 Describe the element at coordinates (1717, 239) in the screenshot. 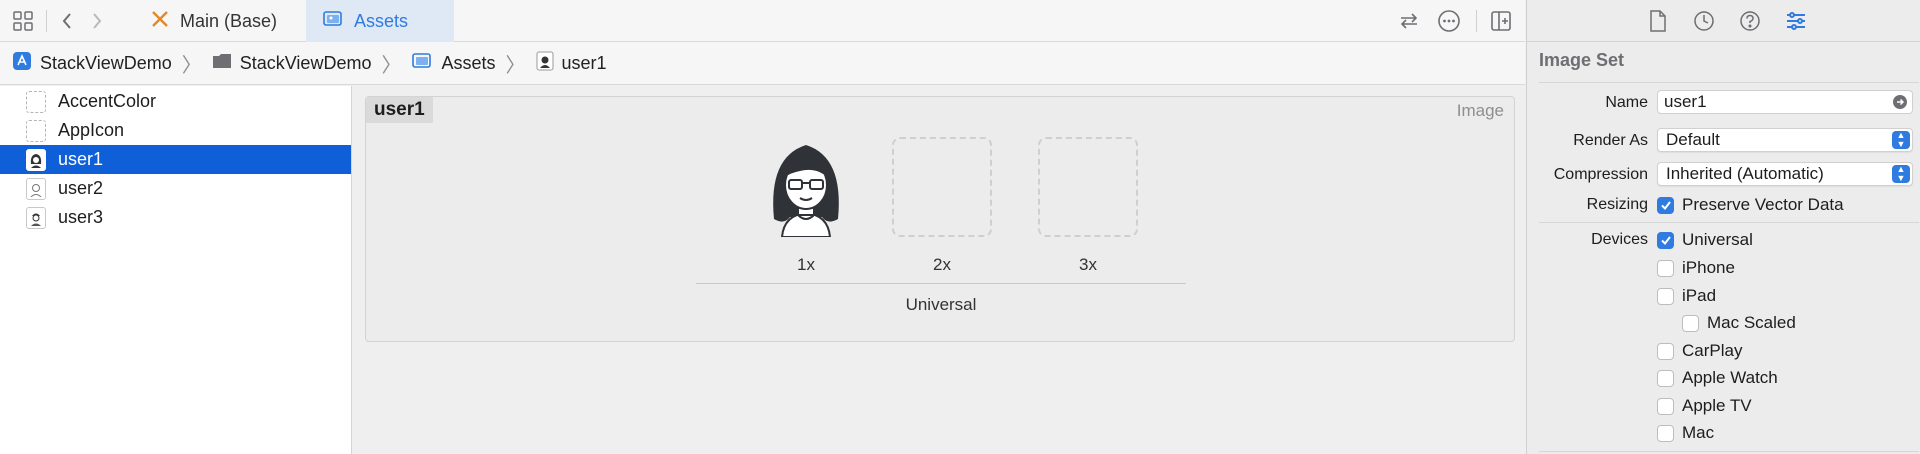

I see `checkbox-label: Universal` at that location.